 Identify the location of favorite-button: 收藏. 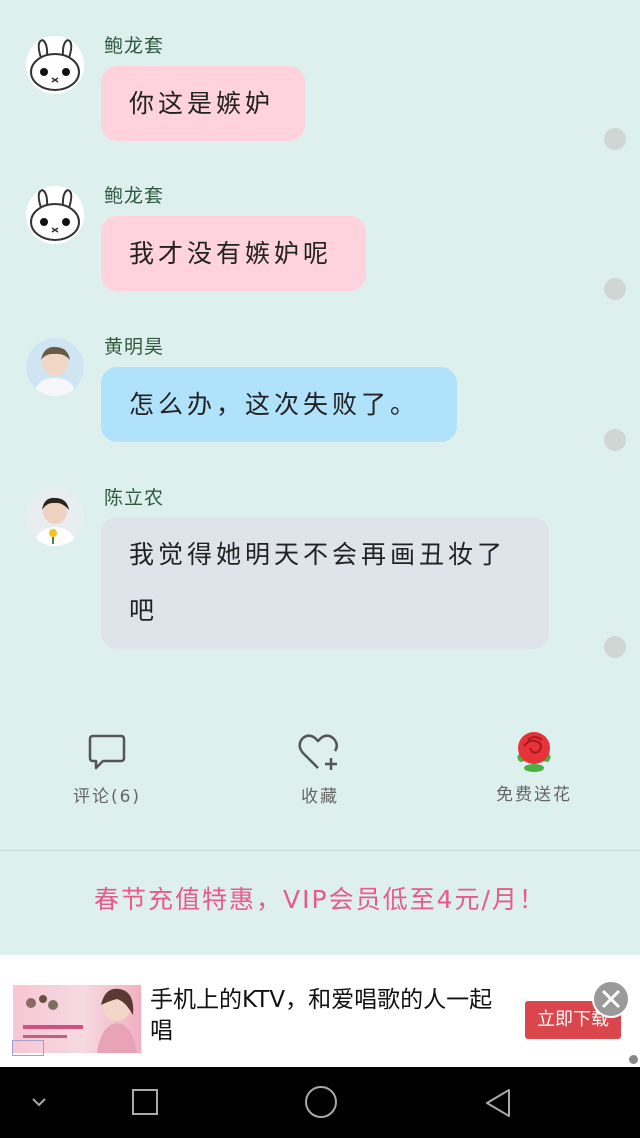
(320, 763).